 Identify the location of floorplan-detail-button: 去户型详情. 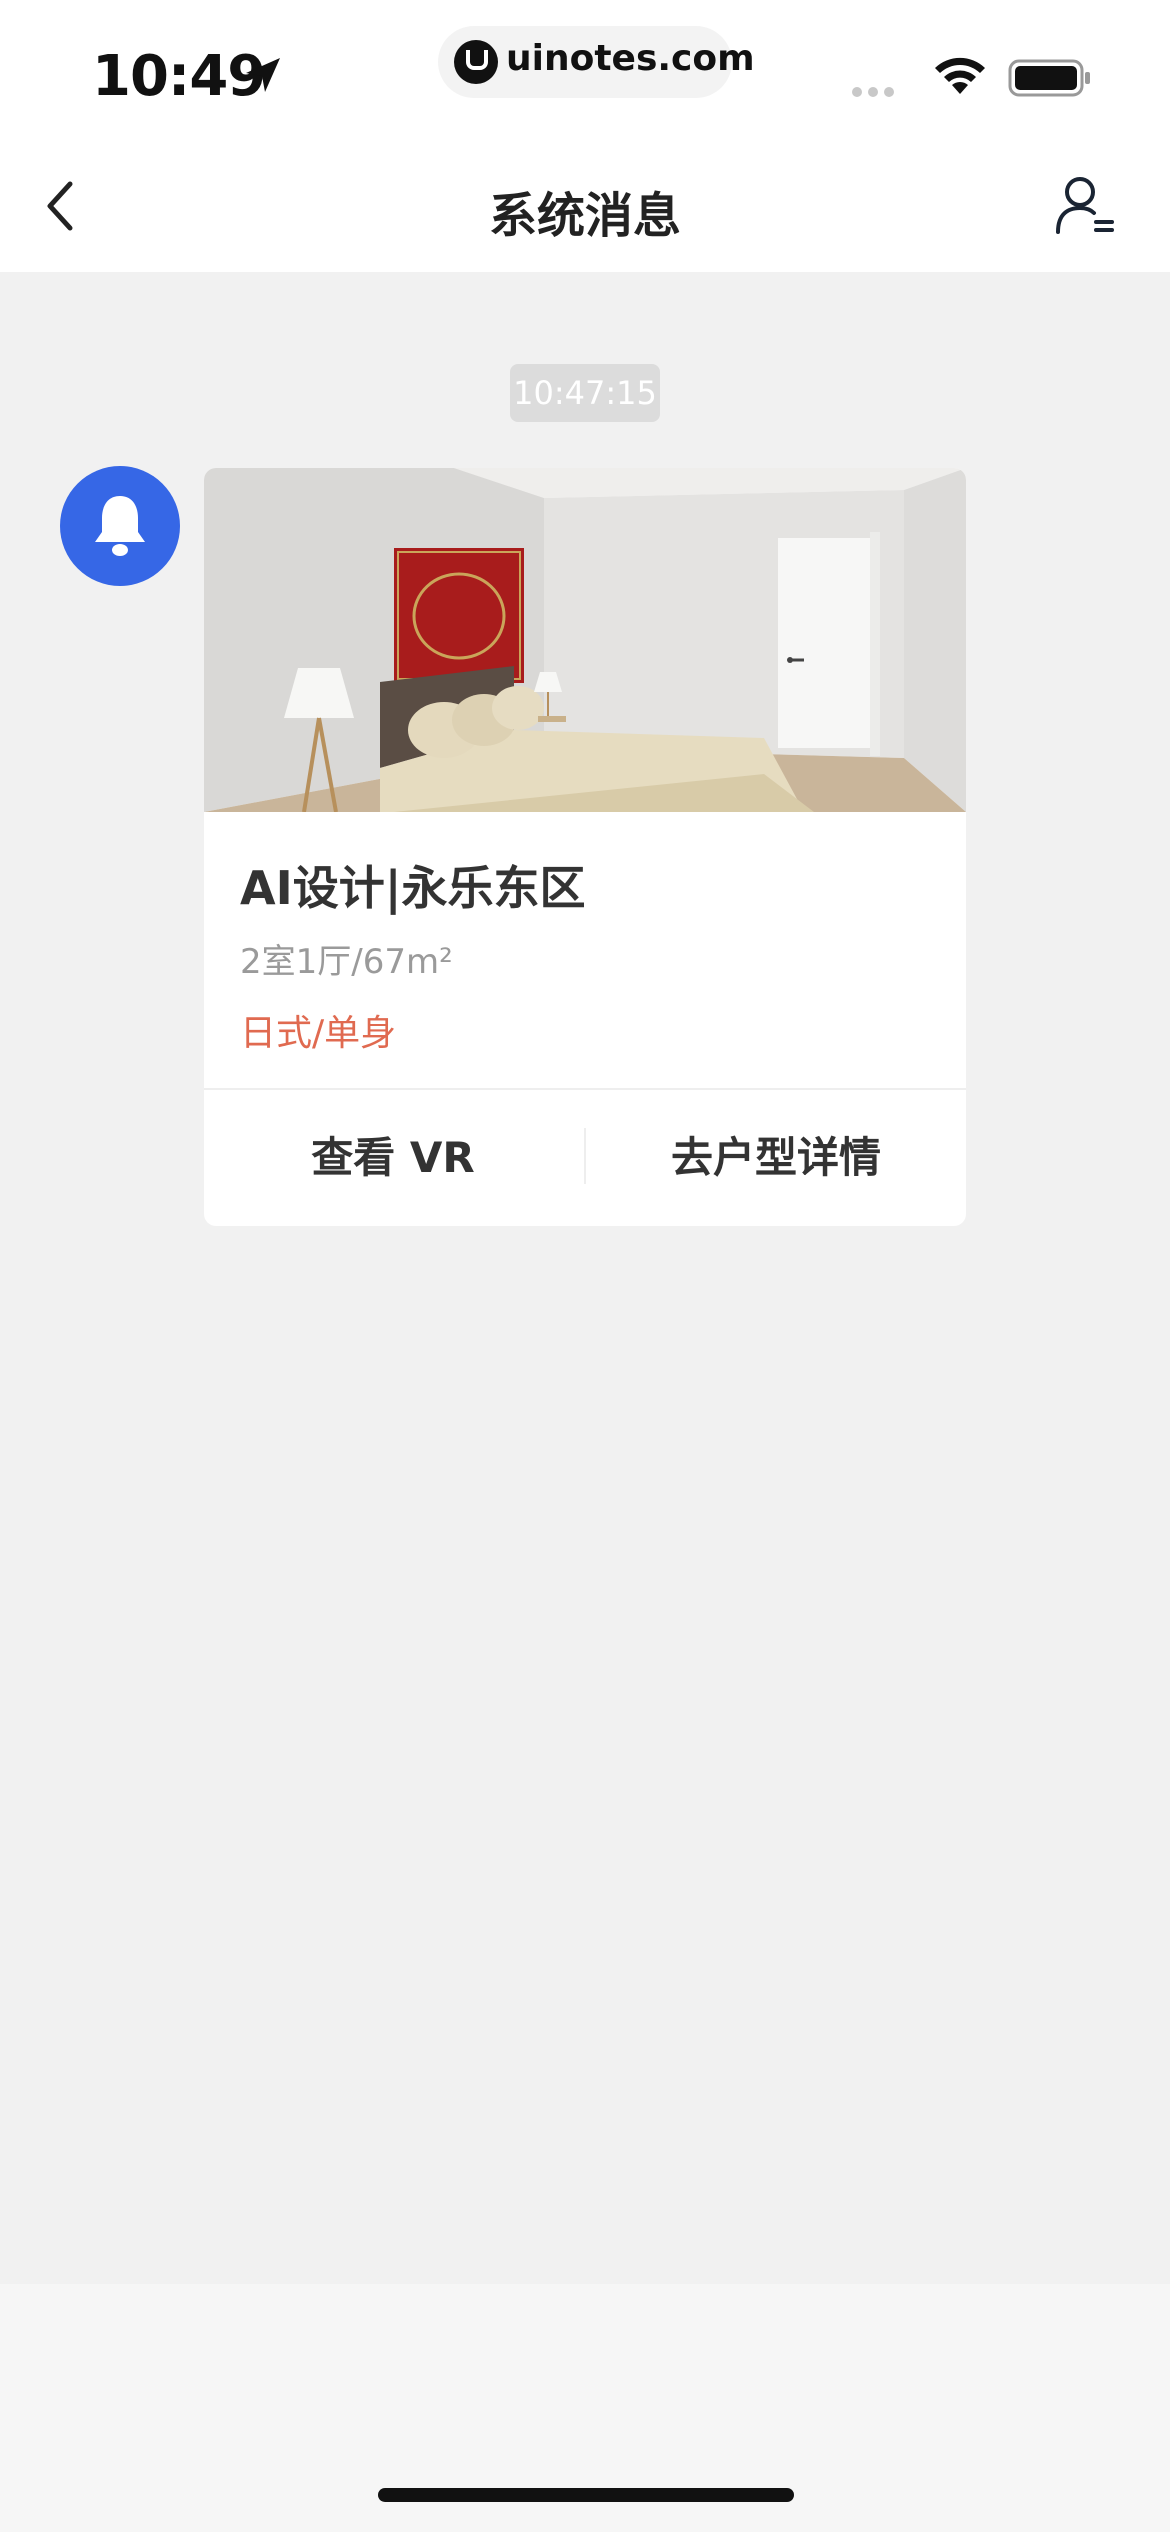
(776, 1158).